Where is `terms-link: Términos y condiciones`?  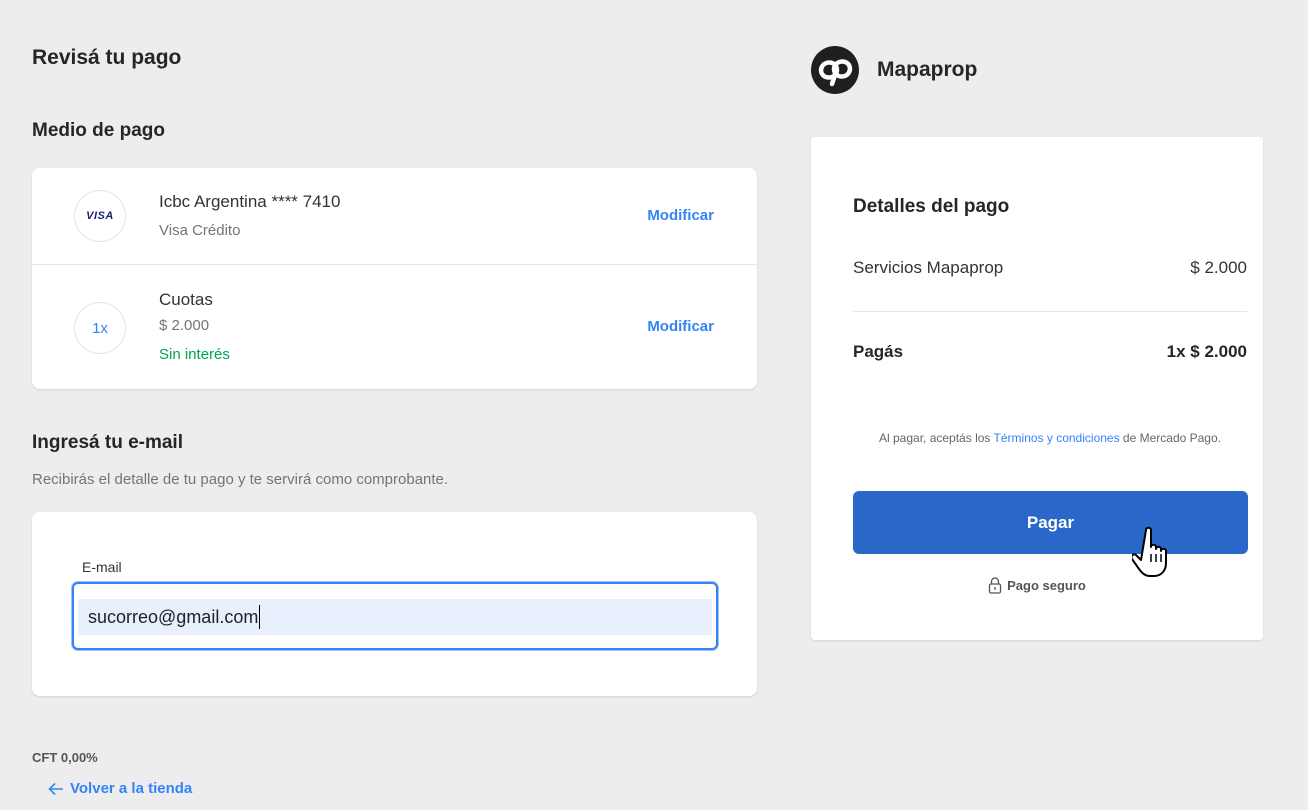 terms-link: Términos y condiciones is located at coordinates (1057, 438).